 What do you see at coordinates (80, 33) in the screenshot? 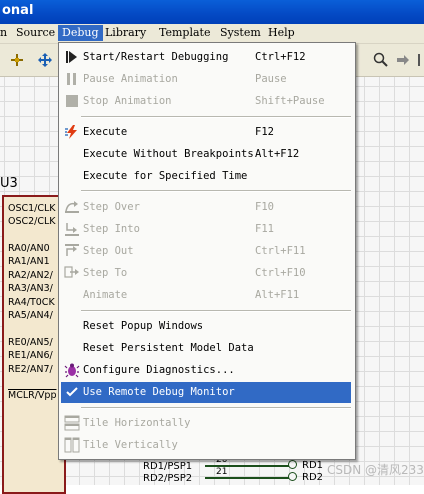
I see `menu-debug: Debug` at bounding box center [80, 33].